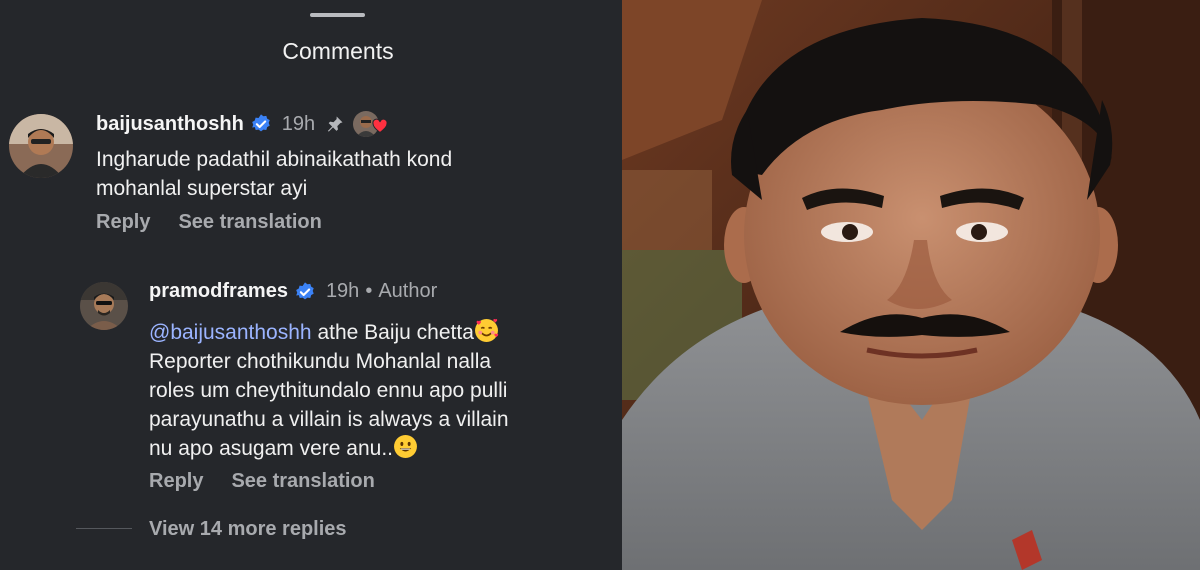  I want to click on heart-icon, so click(380, 126).